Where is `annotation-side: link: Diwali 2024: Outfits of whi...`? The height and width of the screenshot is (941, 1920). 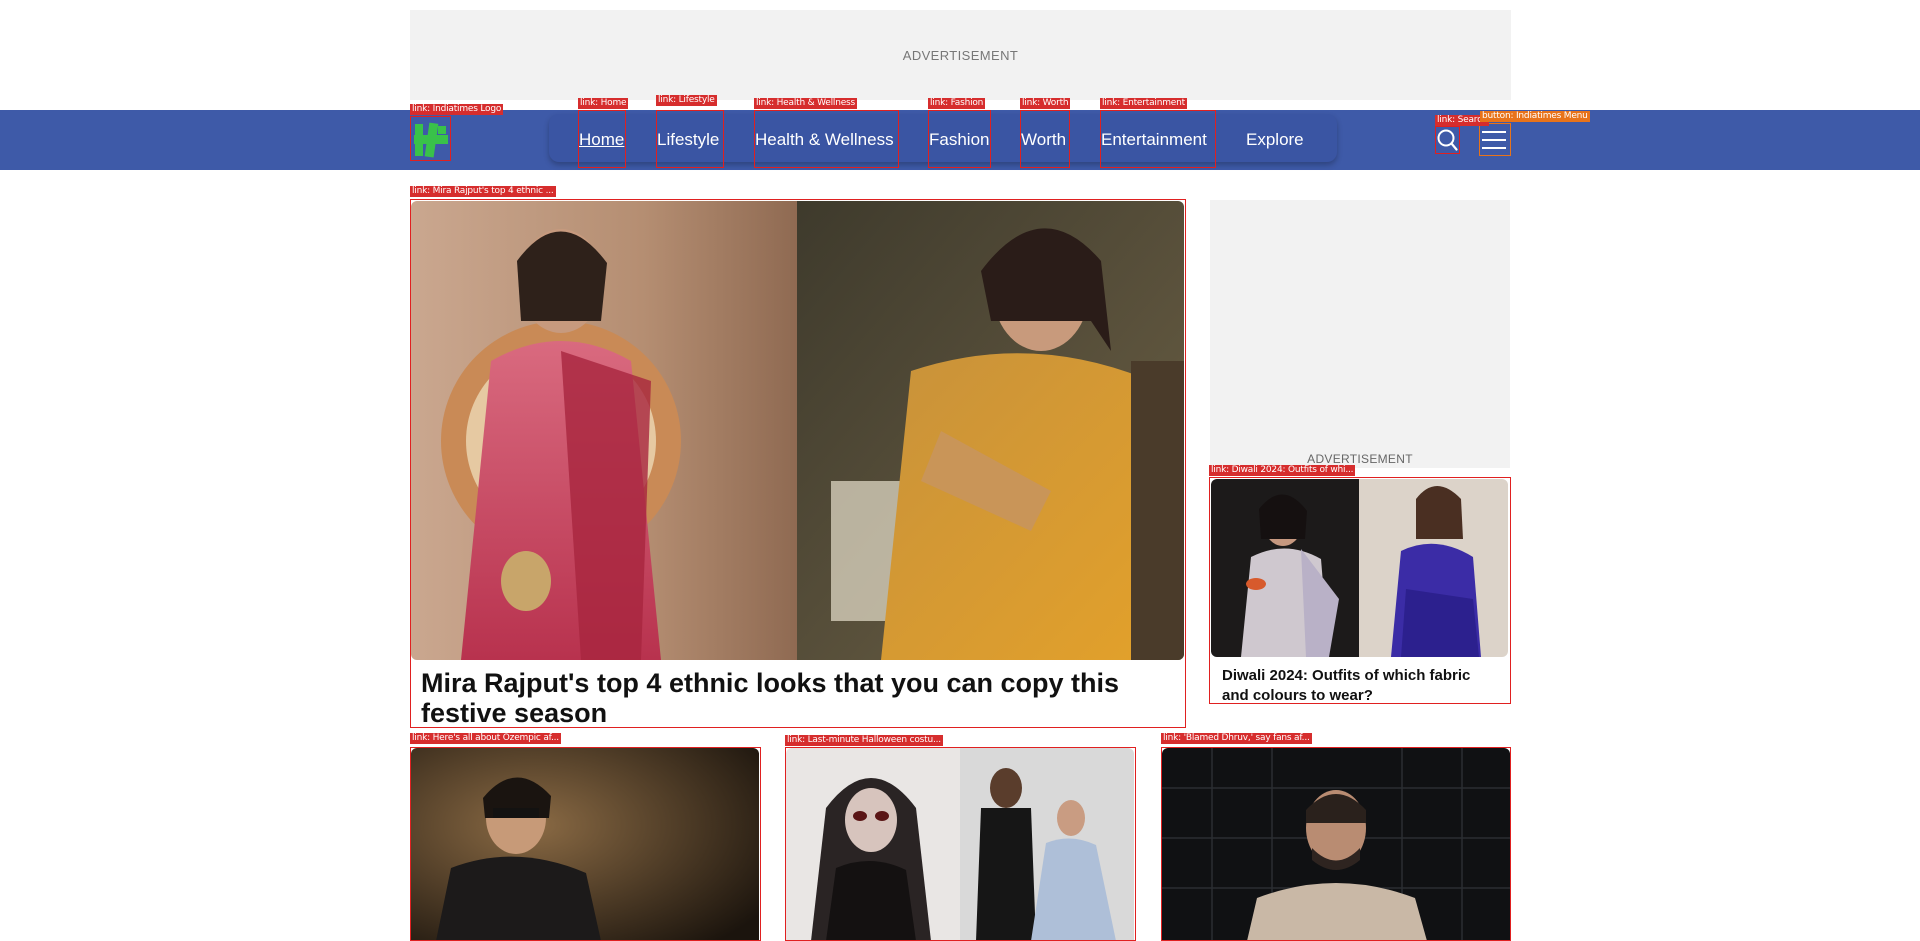 annotation-side: link: Diwali 2024: Outfits of whi... is located at coordinates (1282, 470).